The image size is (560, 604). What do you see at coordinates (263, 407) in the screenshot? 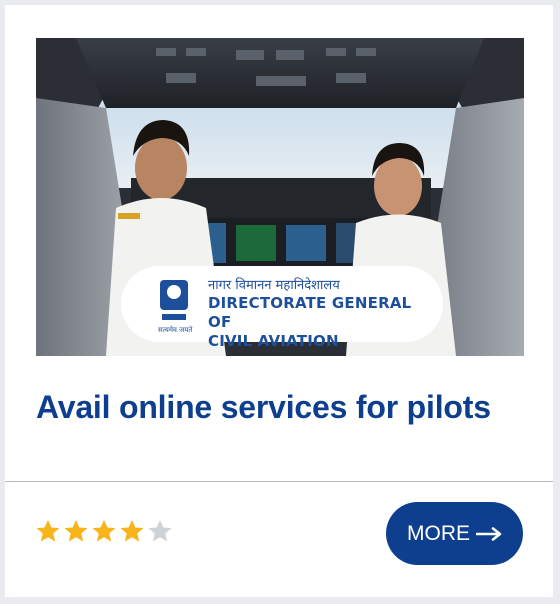
I see `card-title: Avail online services for pilots` at bounding box center [263, 407].